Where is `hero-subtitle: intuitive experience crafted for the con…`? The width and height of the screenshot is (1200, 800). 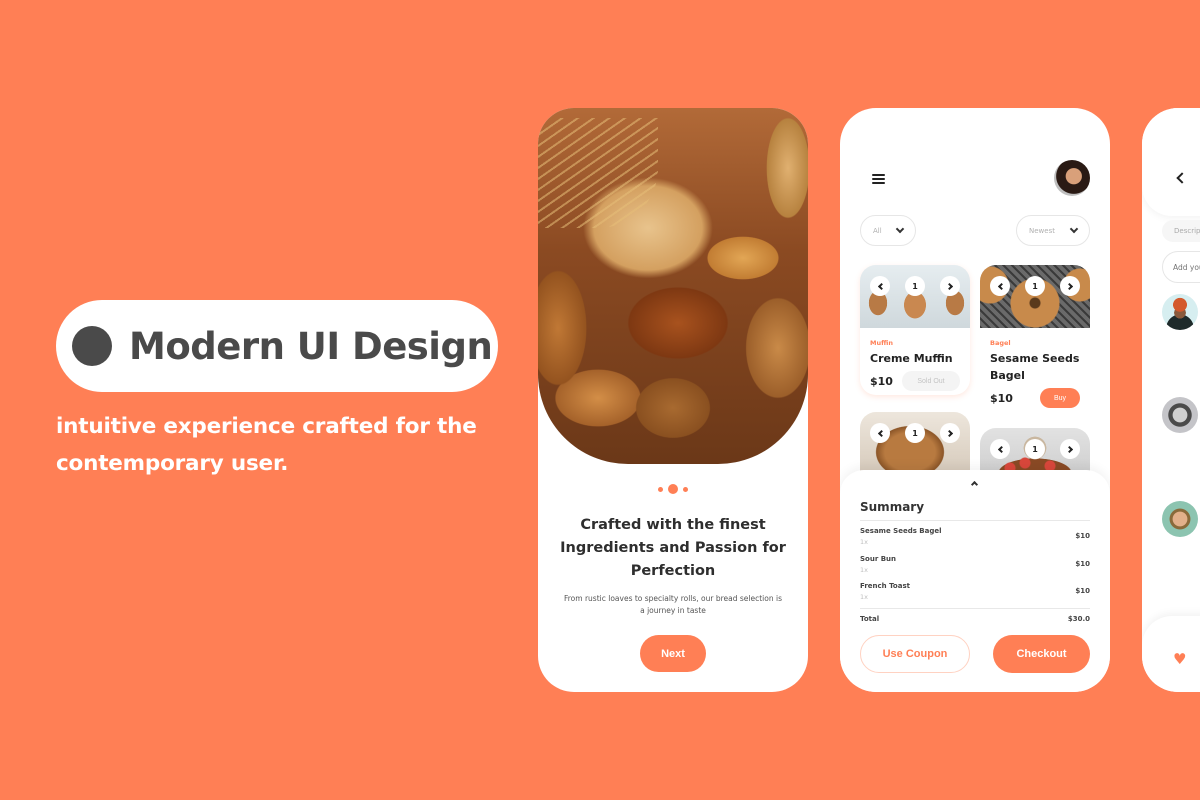
hero-subtitle: intuitive experience crafted for the con… is located at coordinates (266, 445).